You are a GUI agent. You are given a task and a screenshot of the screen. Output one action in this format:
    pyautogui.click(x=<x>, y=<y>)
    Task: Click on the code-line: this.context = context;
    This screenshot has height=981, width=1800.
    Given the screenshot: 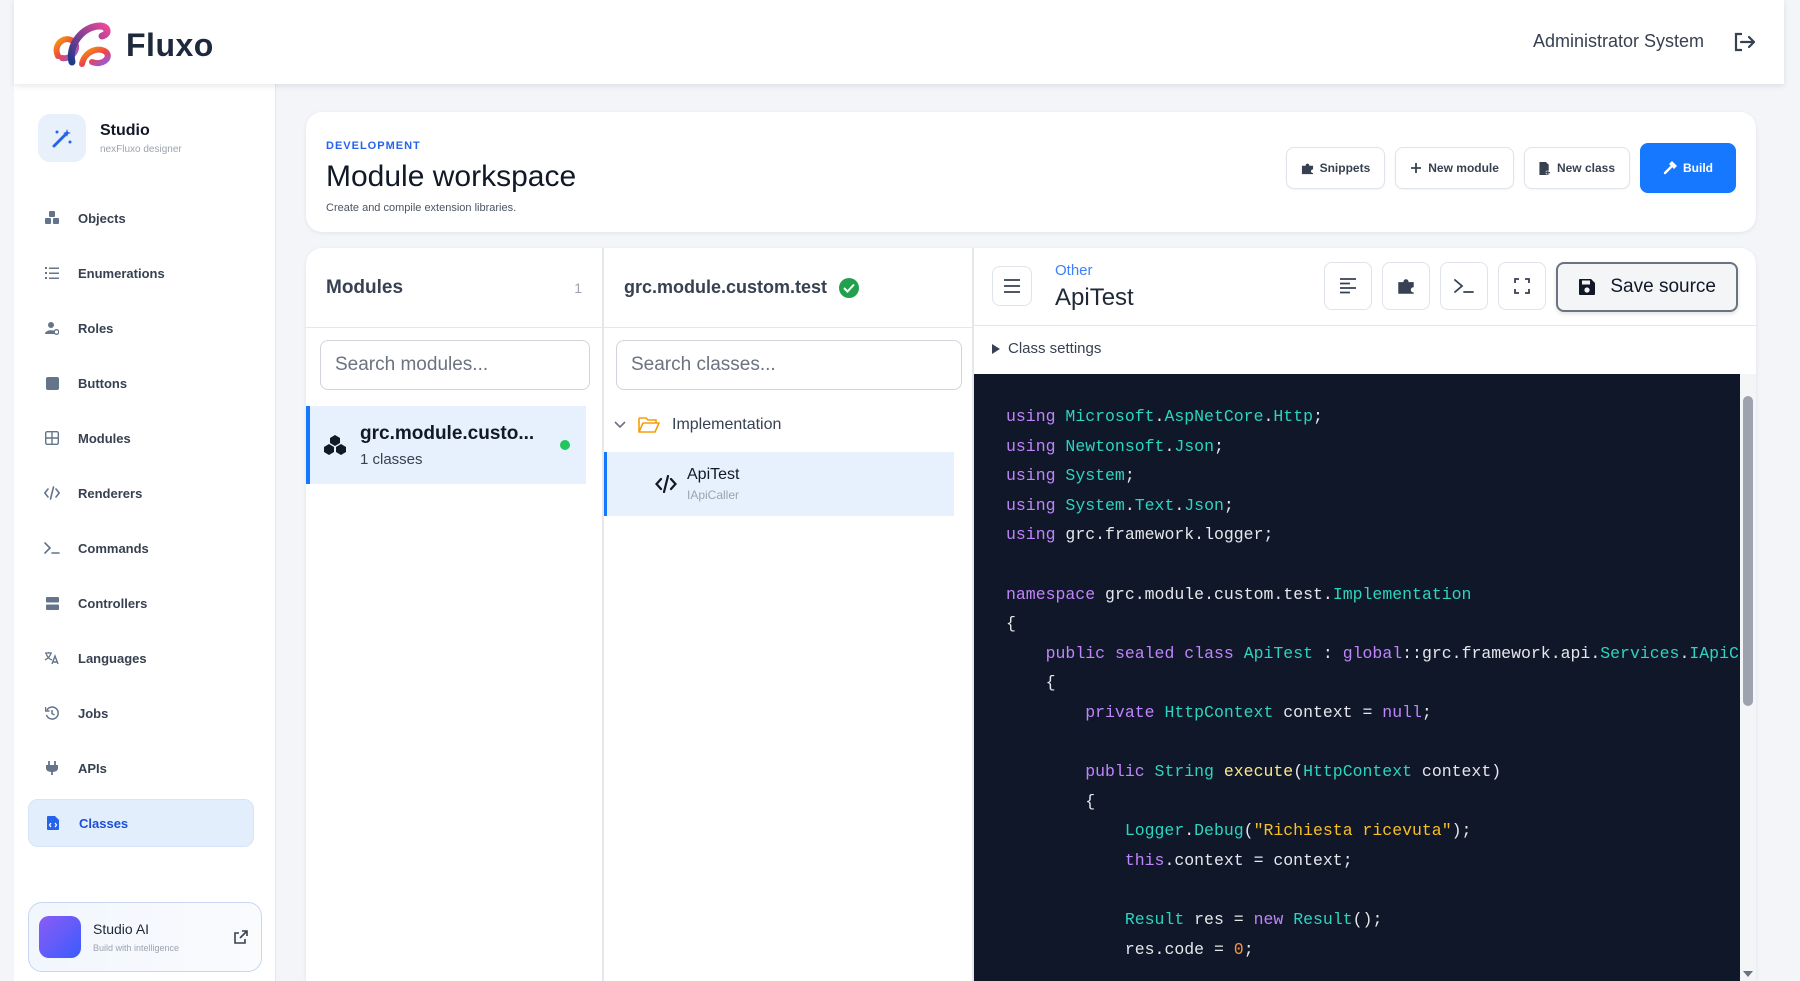 What is the action you would take?
    pyautogui.click(x=1238, y=860)
    